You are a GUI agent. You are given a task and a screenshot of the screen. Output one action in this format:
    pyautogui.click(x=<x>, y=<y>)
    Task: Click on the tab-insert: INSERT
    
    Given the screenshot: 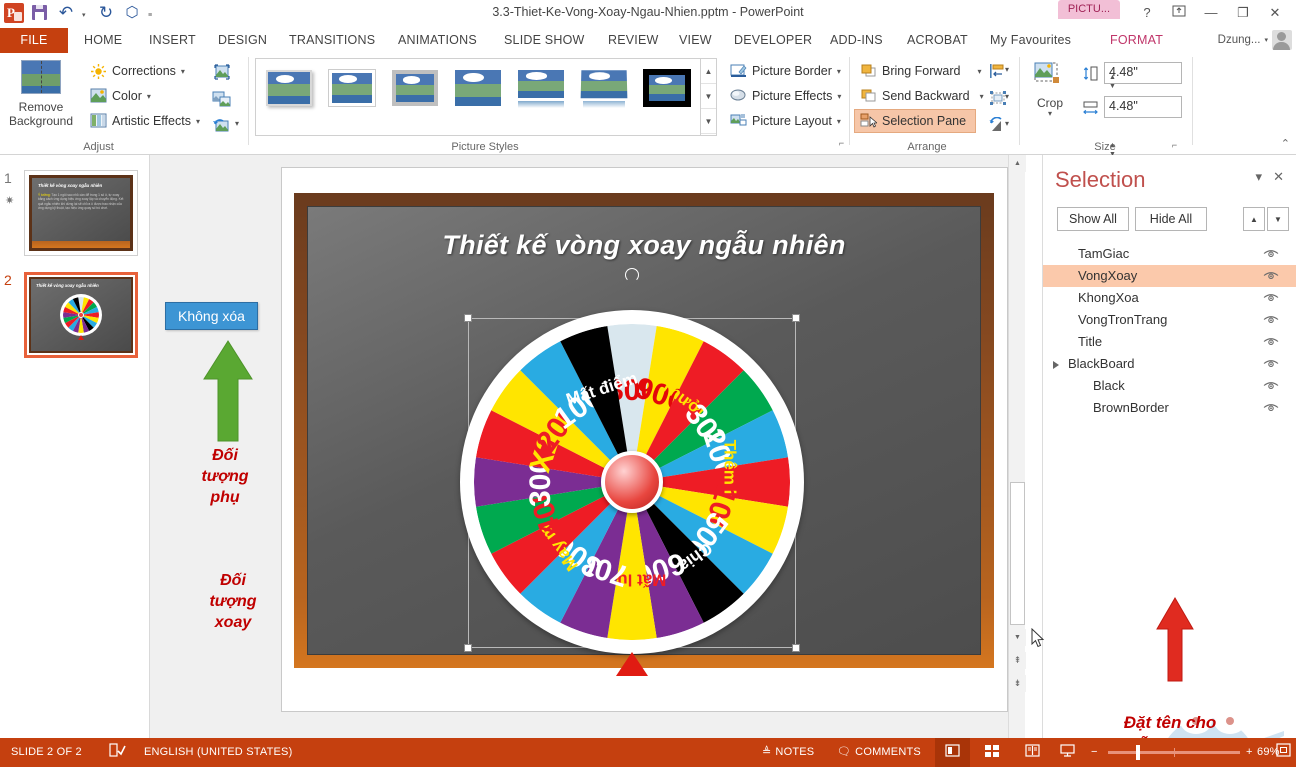 What is the action you would take?
    pyautogui.click(x=172, y=40)
    